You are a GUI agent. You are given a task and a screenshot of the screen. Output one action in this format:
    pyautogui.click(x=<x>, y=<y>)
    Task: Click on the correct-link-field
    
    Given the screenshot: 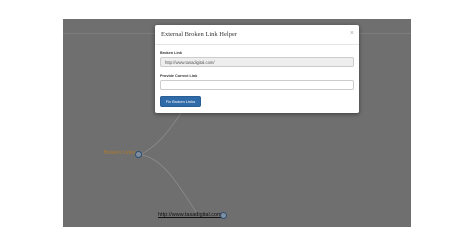 What is the action you would take?
    pyautogui.click(x=257, y=85)
    